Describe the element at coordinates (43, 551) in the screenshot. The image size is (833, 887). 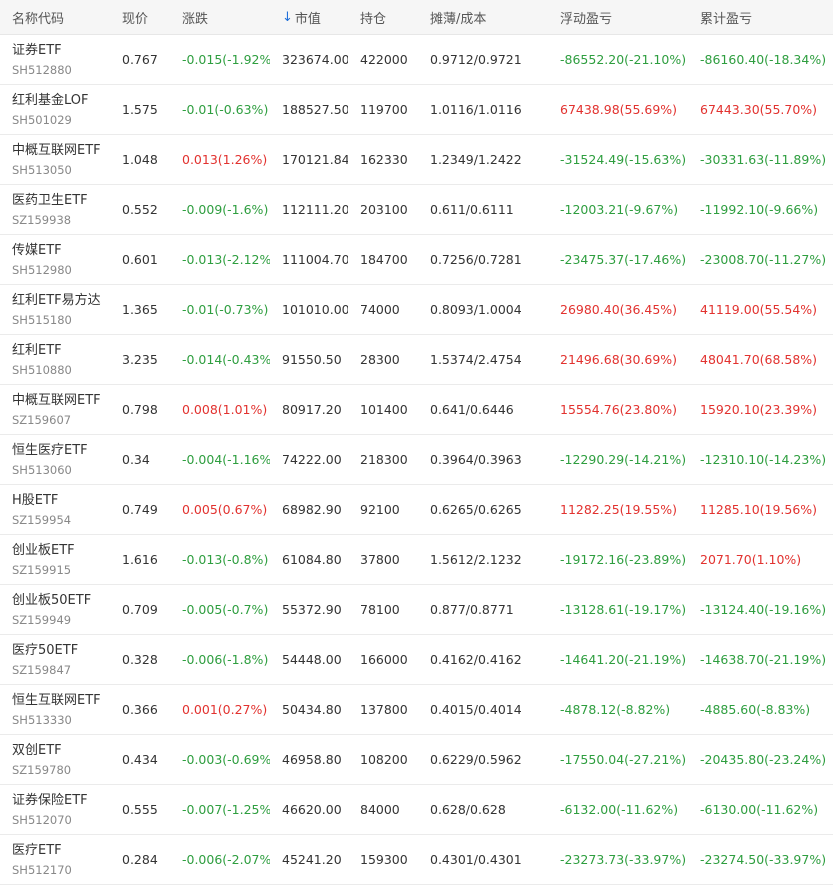
I see `fund-name: 创业板ETF` at that location.